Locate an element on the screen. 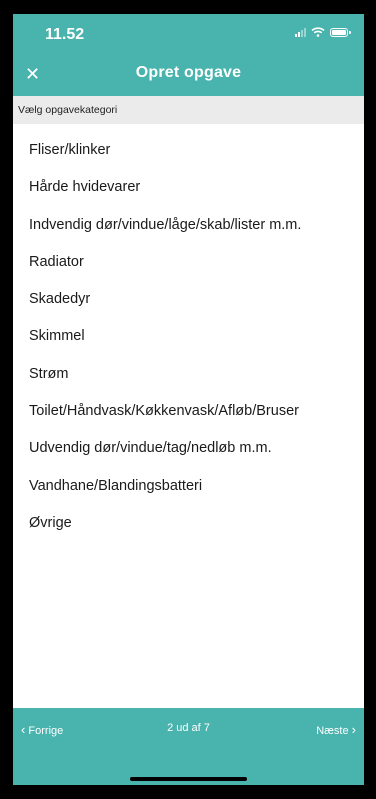 This screenshot has width=376, height=799. category-item: Udvendig dør/vindue/tag/nedløb m.m. is located at coordinates (188, 448).